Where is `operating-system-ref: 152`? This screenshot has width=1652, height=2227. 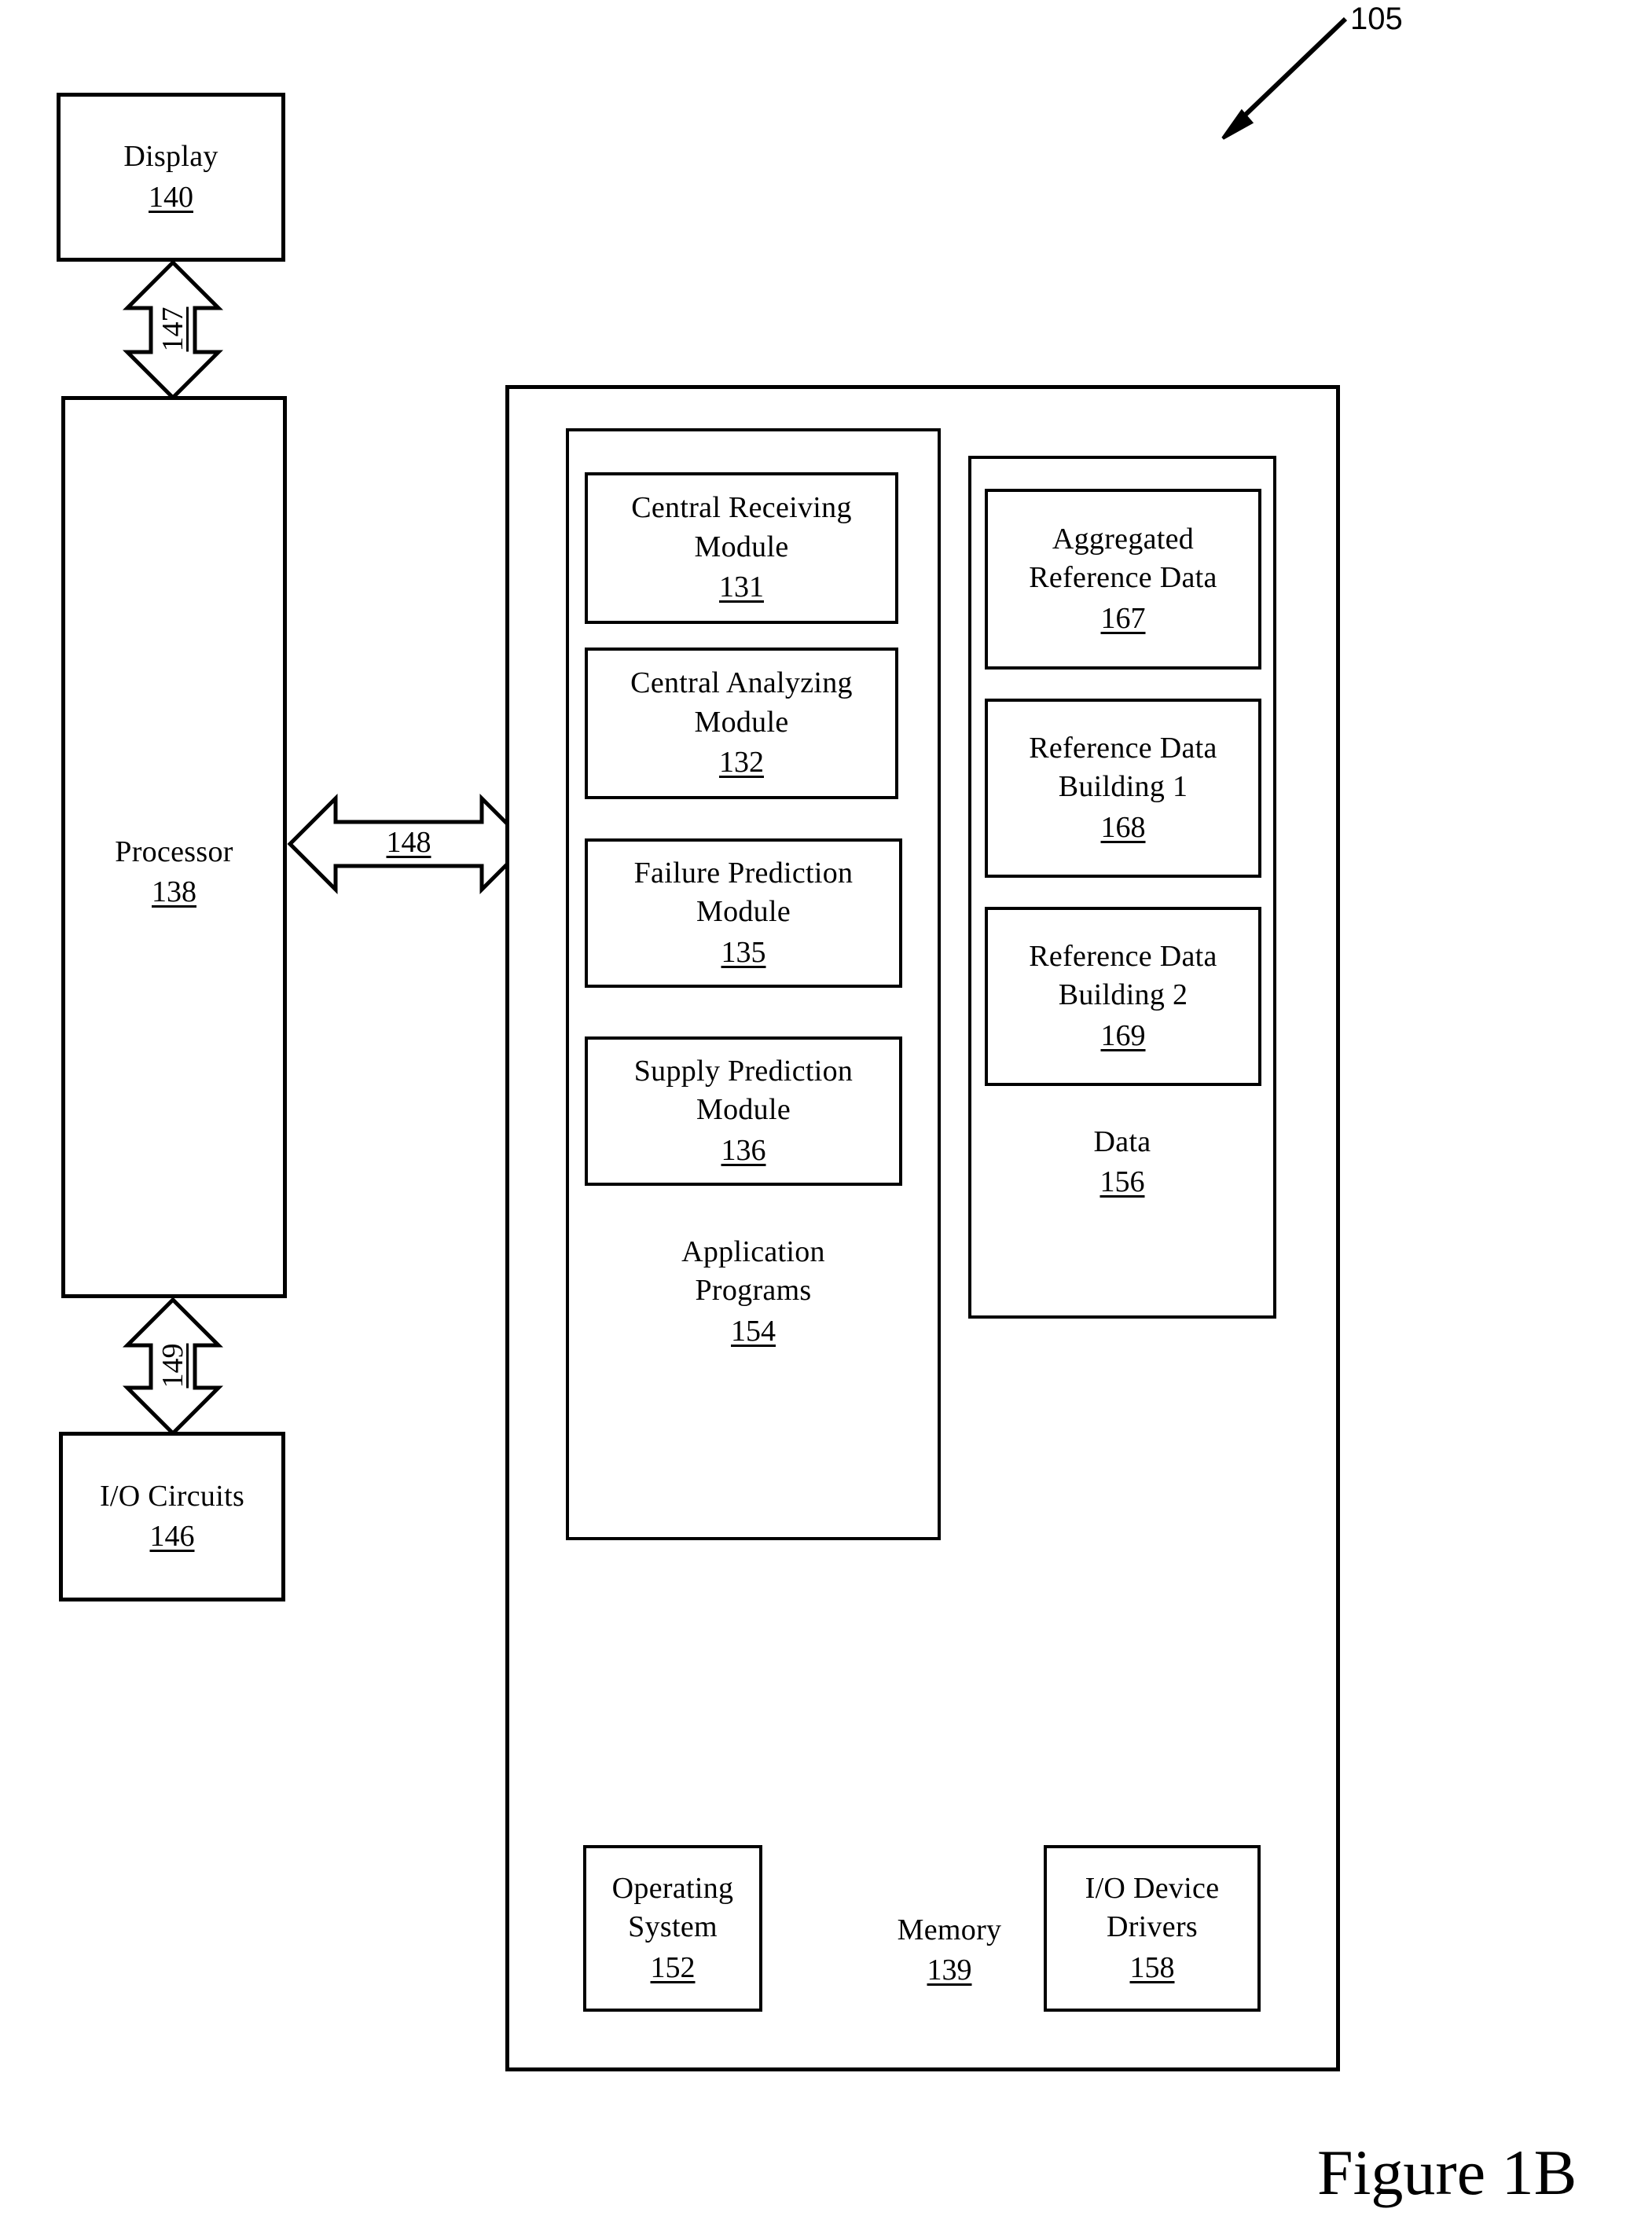
operating-system-ref: 152 is located at coordinates (673, 1967).